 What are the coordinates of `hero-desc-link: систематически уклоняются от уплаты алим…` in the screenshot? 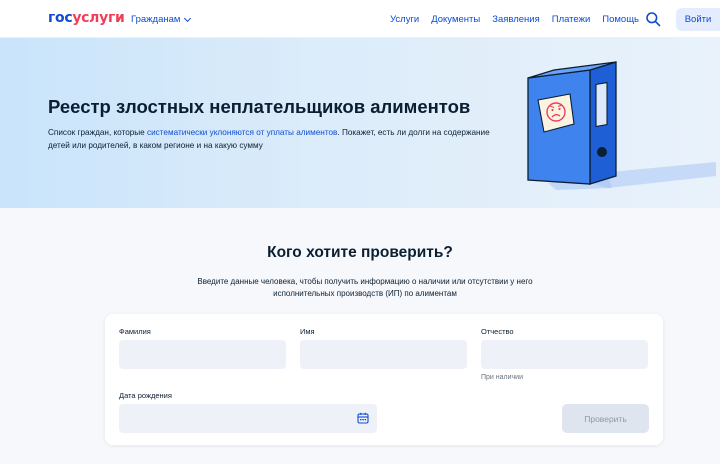 It's located at (242, 132).